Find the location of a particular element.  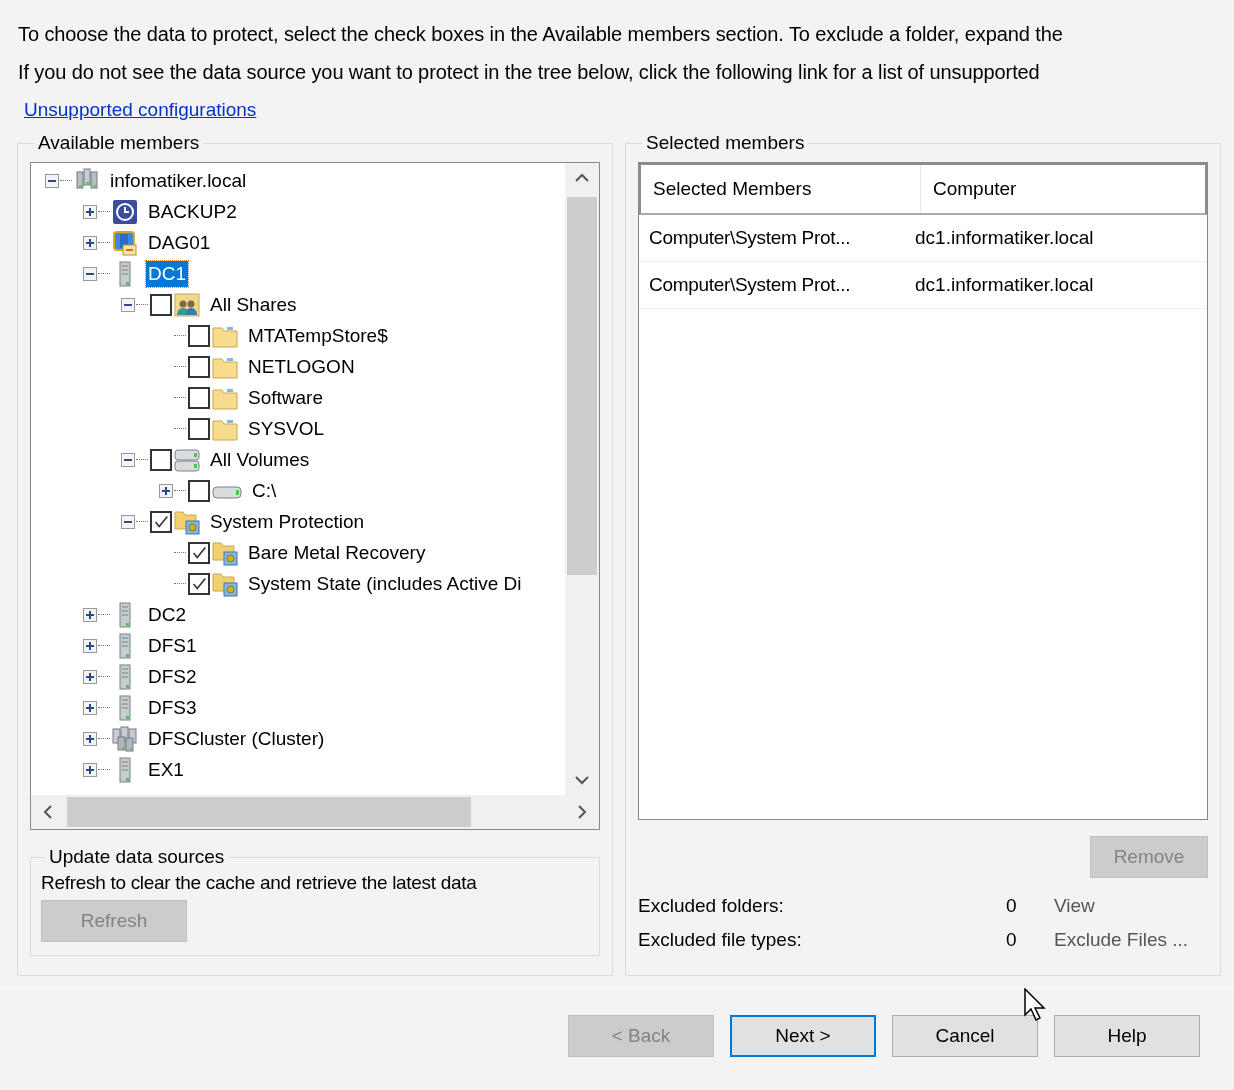

group-title: Selected members is located at coordinates (725, 143).